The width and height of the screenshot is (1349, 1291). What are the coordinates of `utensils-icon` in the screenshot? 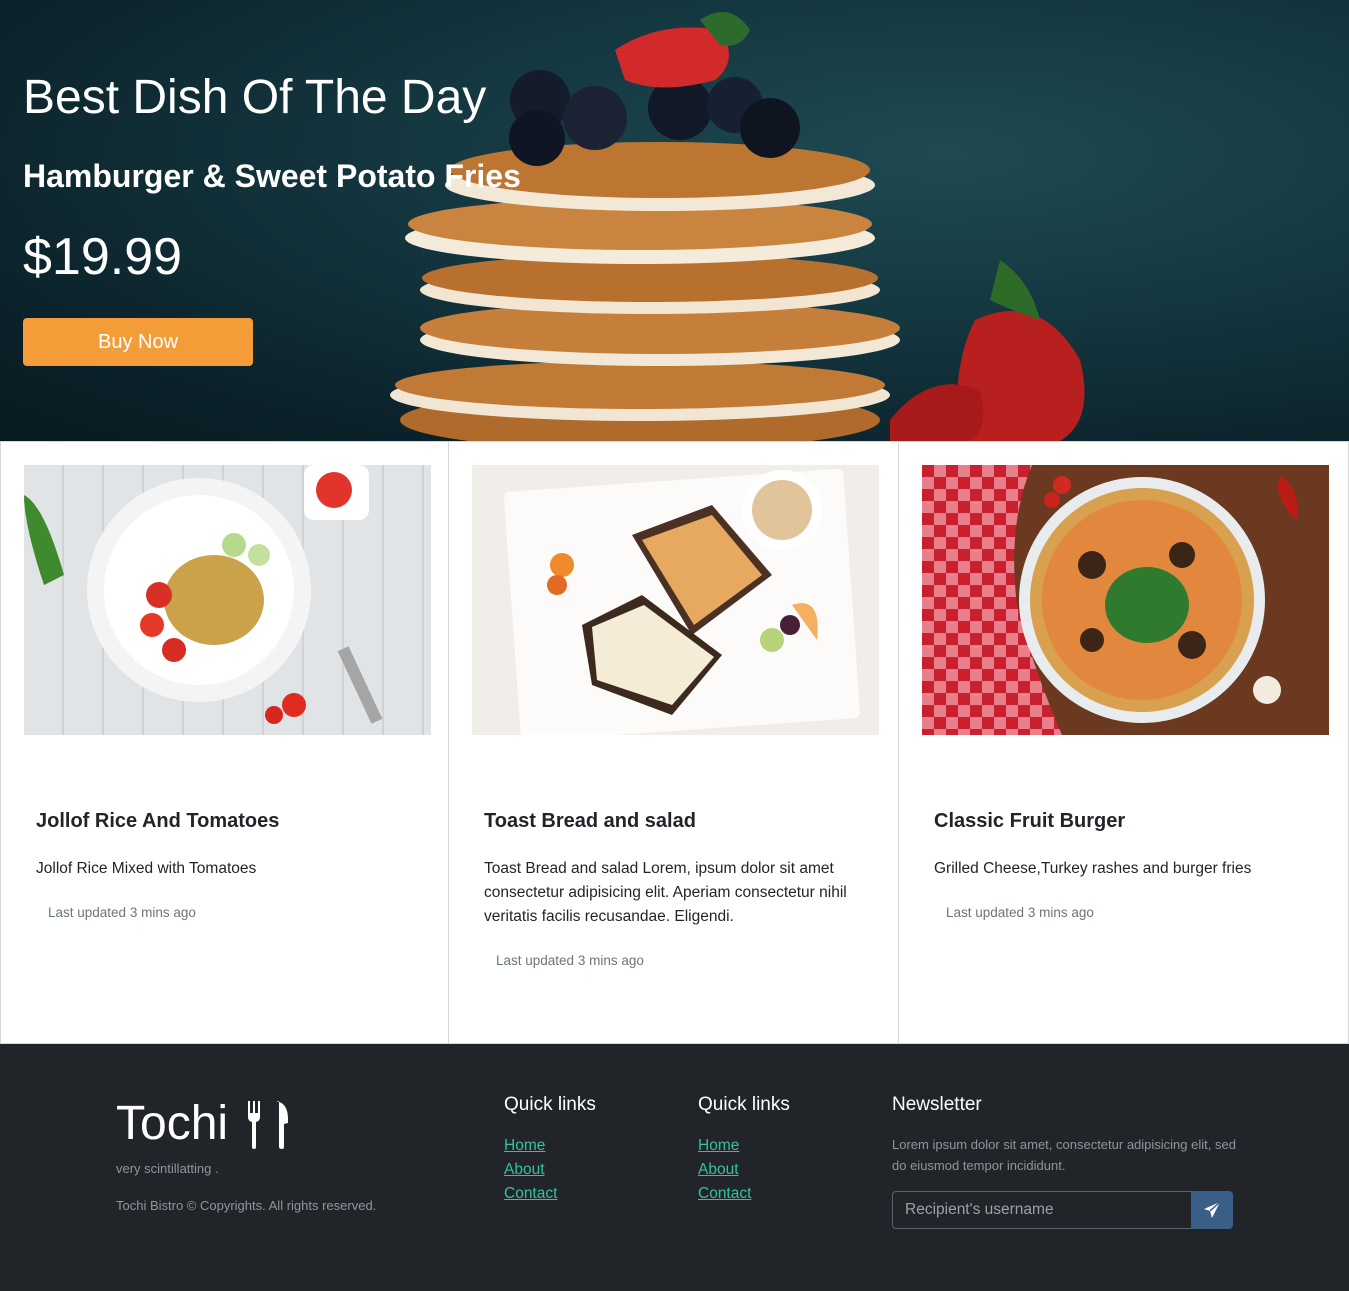 It's located at (268, 1124).